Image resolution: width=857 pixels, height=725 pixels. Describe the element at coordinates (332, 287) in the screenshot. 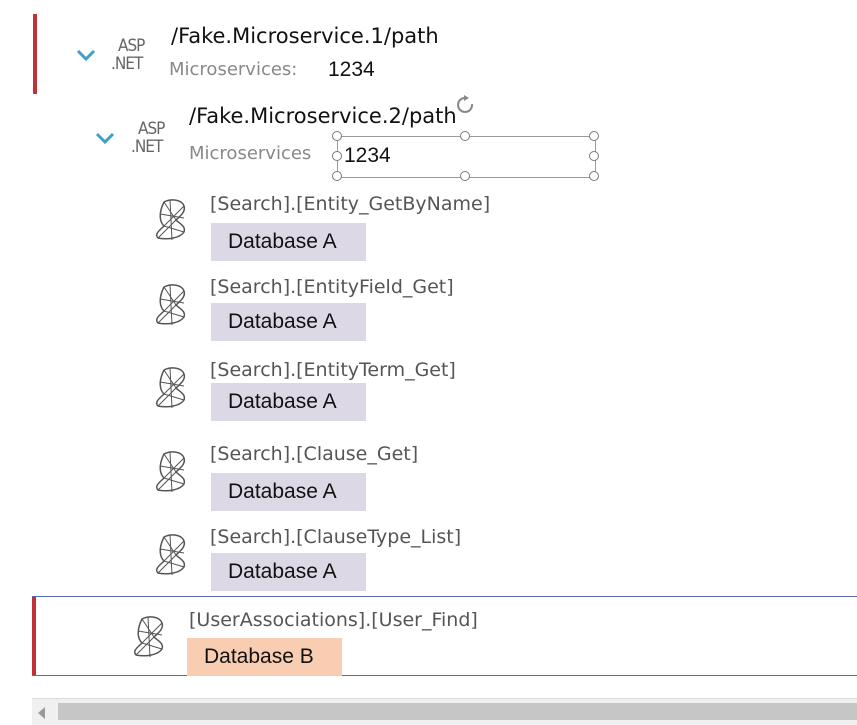

I see `procedure-name: [Search].[EntityField_Get]` at that location.